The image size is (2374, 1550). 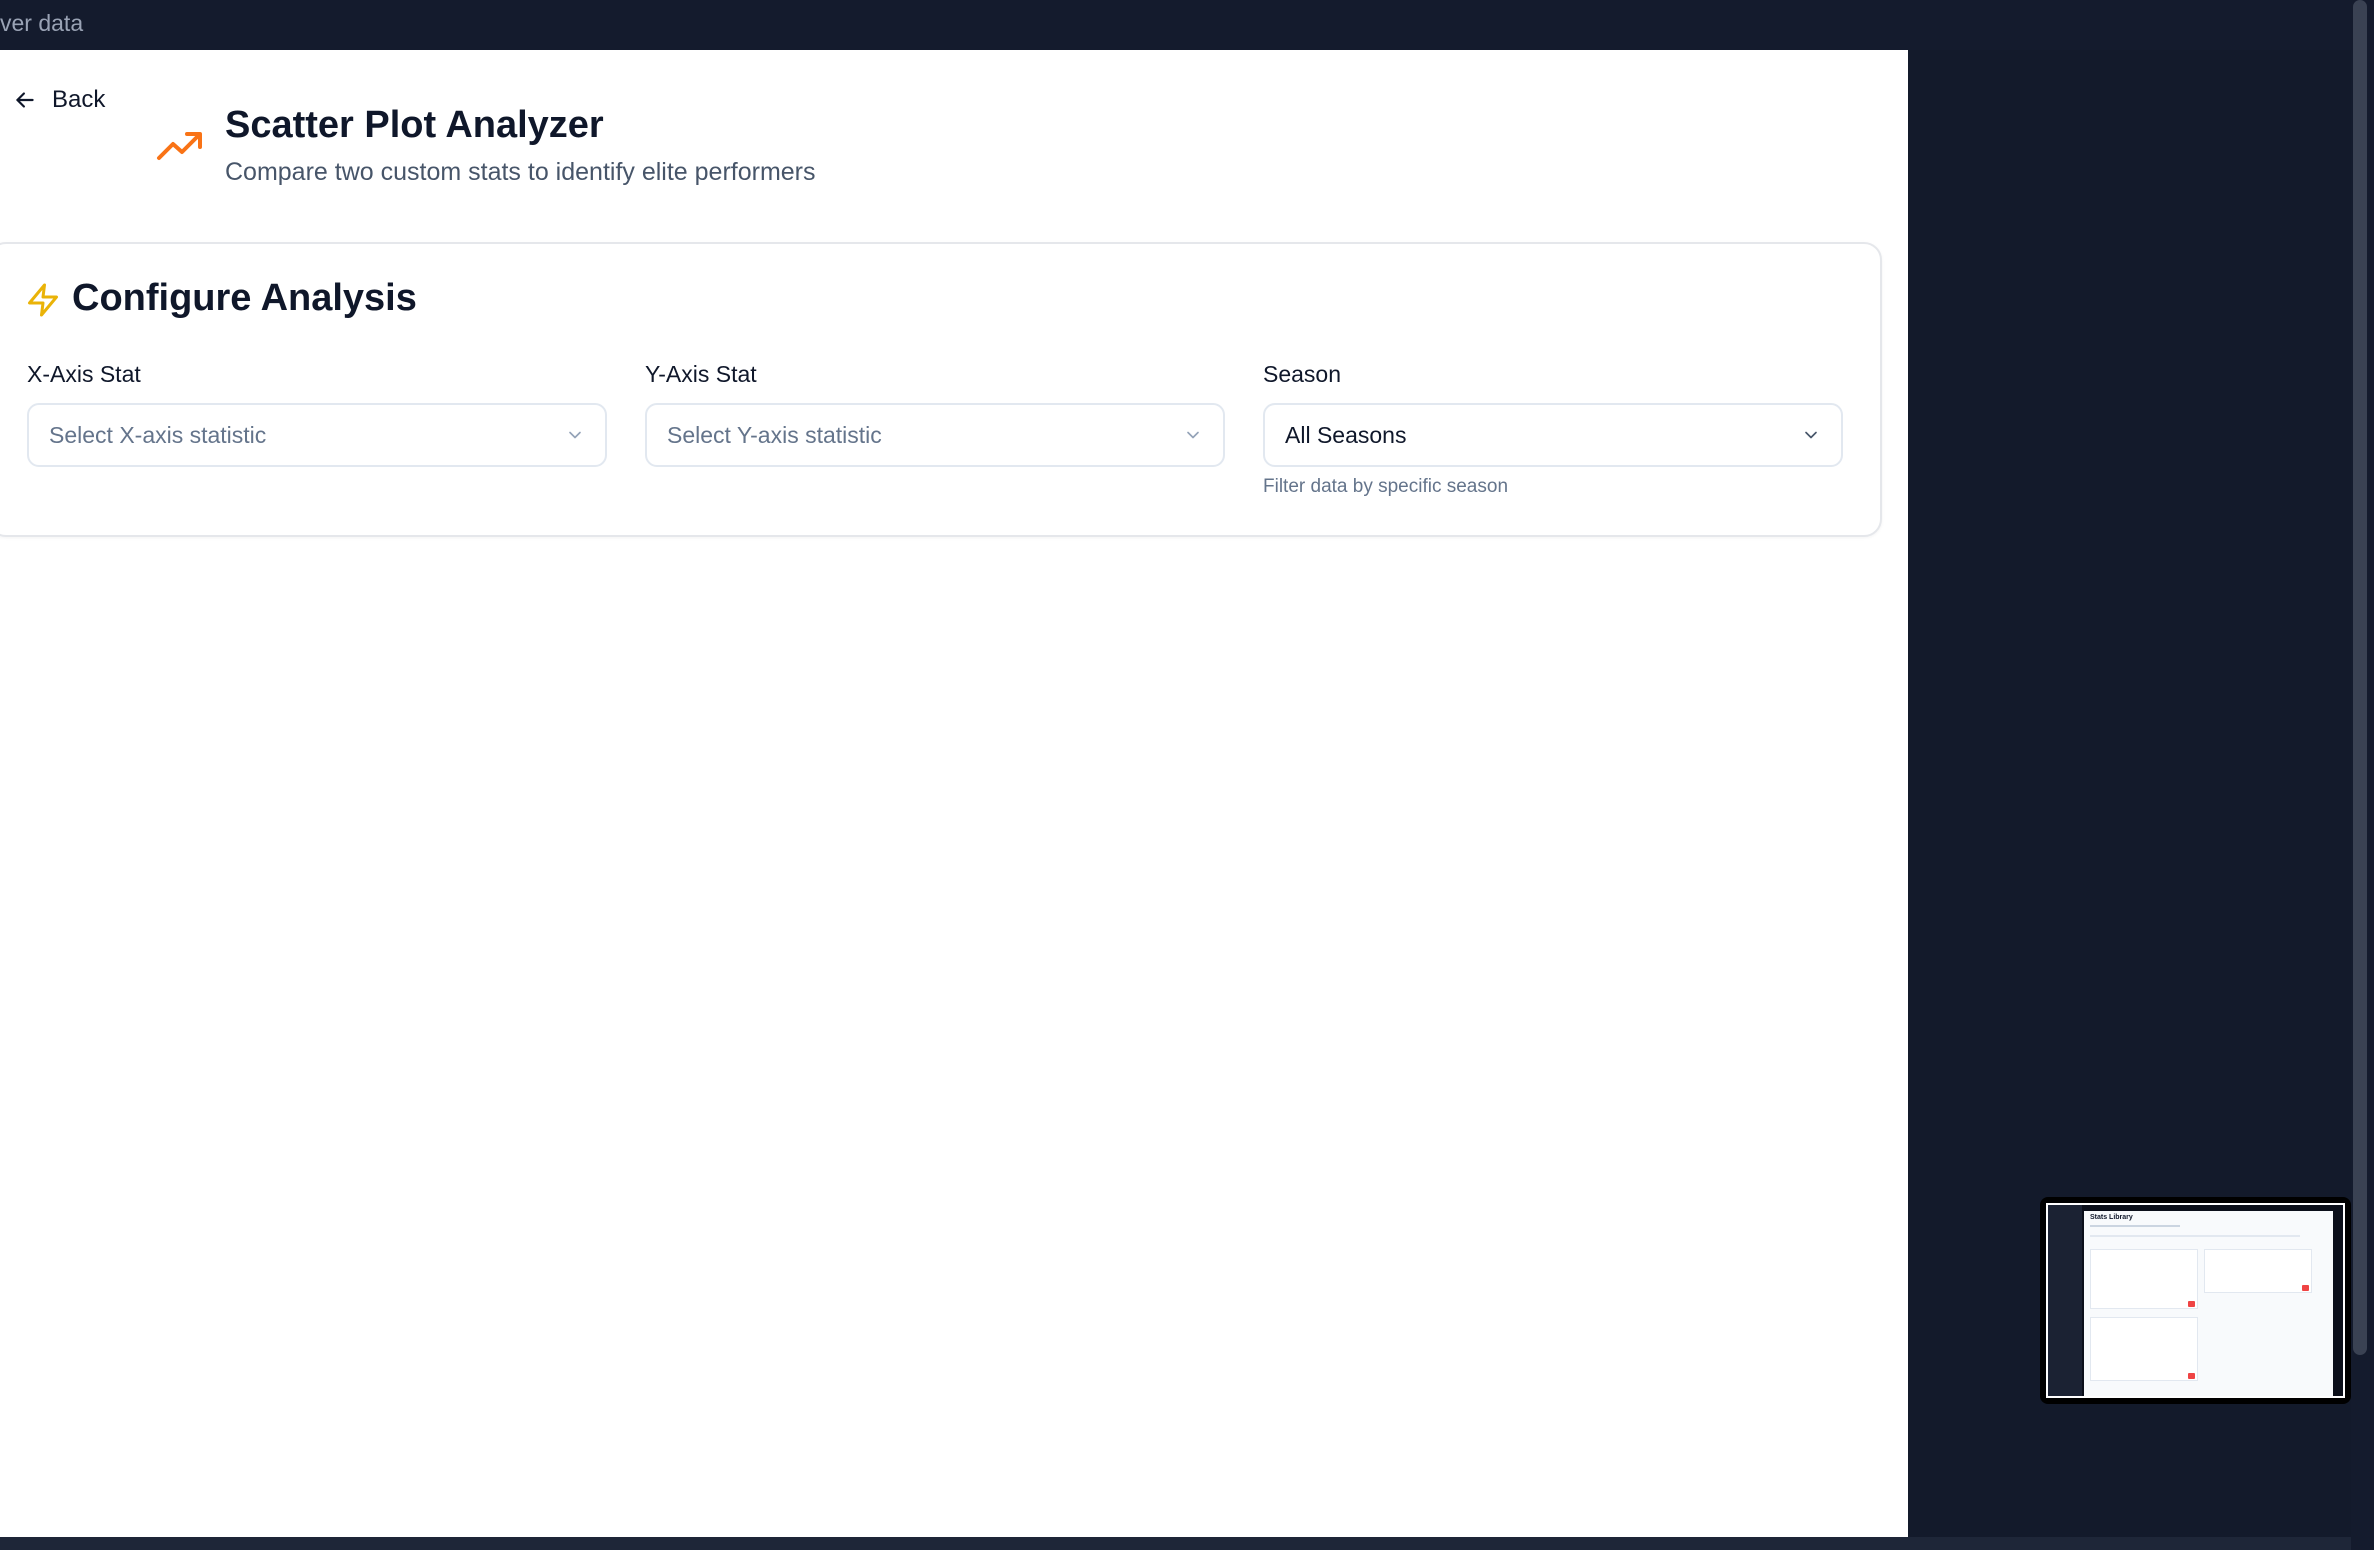 I want to click on thumbnail-screen: Stats Library, so click(x=2195, y=1300).